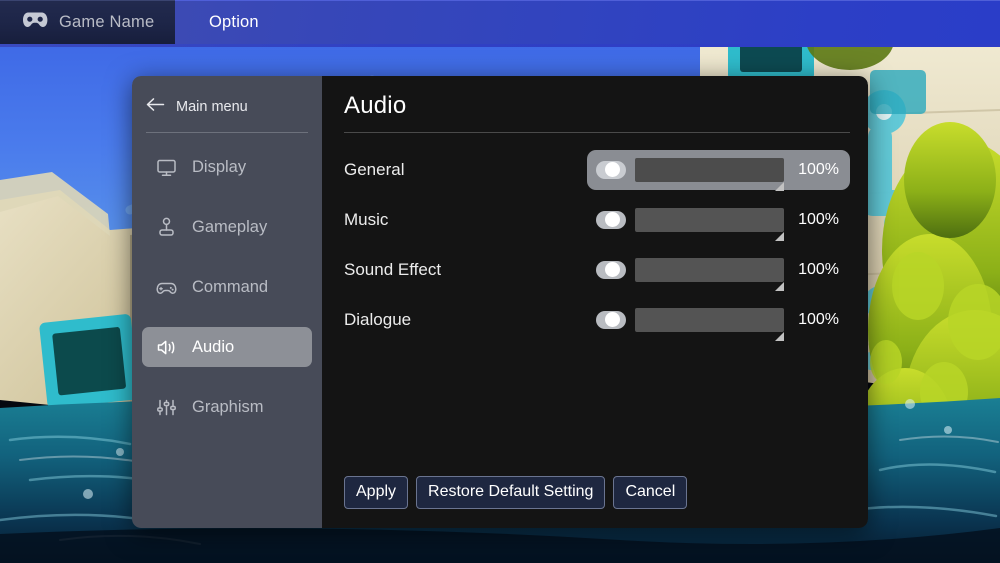 The width and height of the screenshot is (1000, 563). What do you see at coordinates (393, 269) in the screenshot?
I see `setting-label: Sound Effect` at bounding box center [393, 269].